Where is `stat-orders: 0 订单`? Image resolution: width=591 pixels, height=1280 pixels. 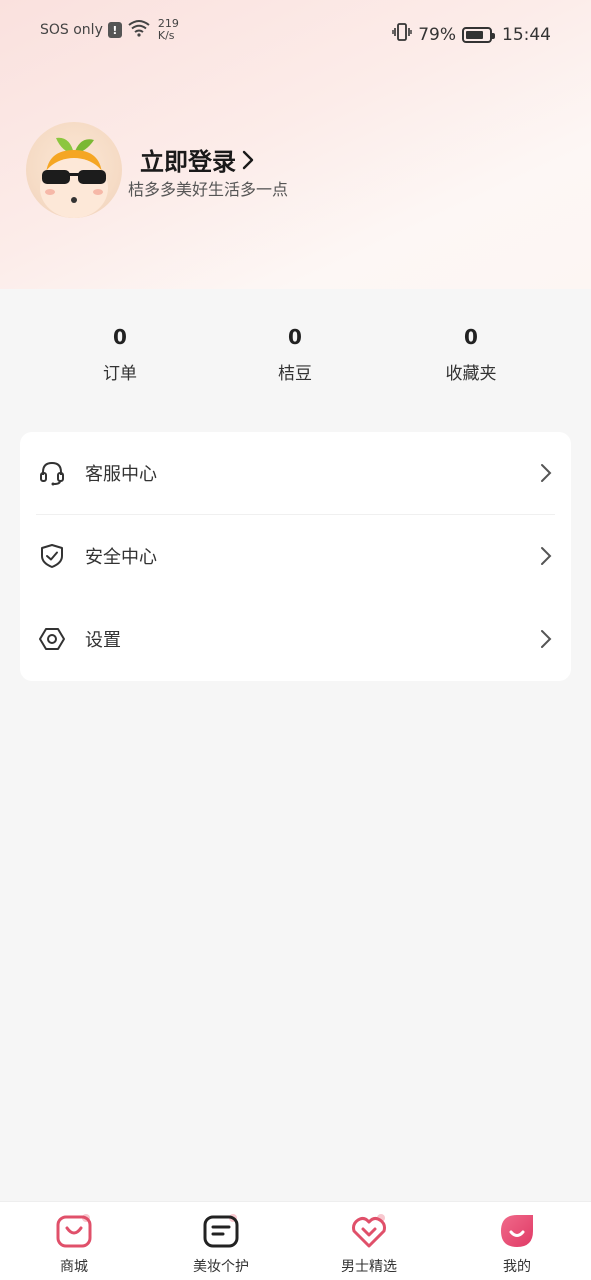 stat-orders: 0 订单 is located at coordinates (120, 354).